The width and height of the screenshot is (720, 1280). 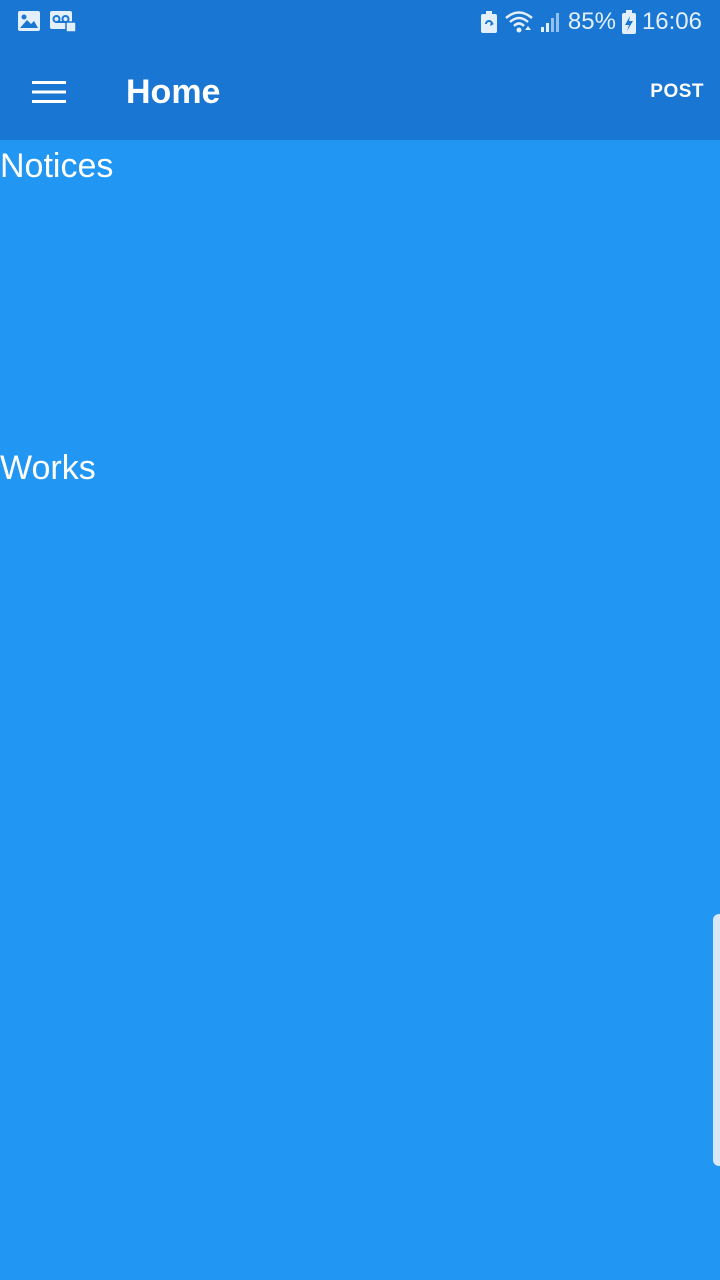 What do you see at coordinates (628, 22) in the screenshot?
I see `battery-charging-icon` at bounding box center [628, 22].